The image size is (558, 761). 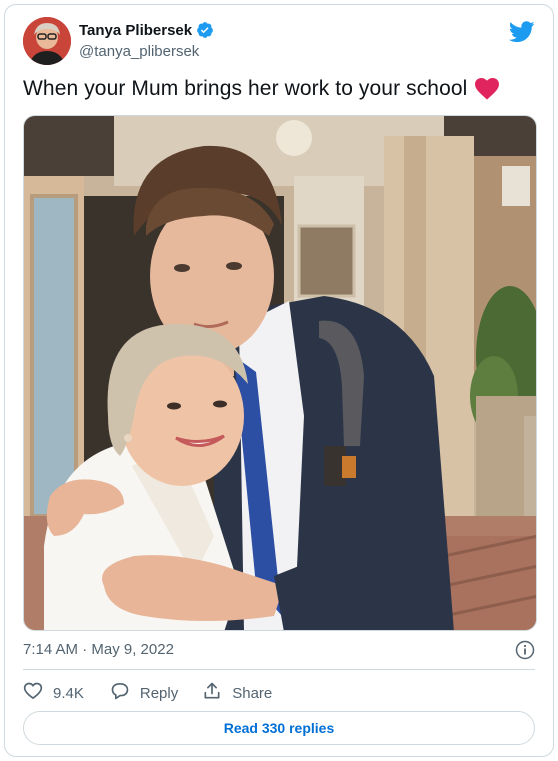 I want to click on verified-badge-icon, so click(x=205, y=30).